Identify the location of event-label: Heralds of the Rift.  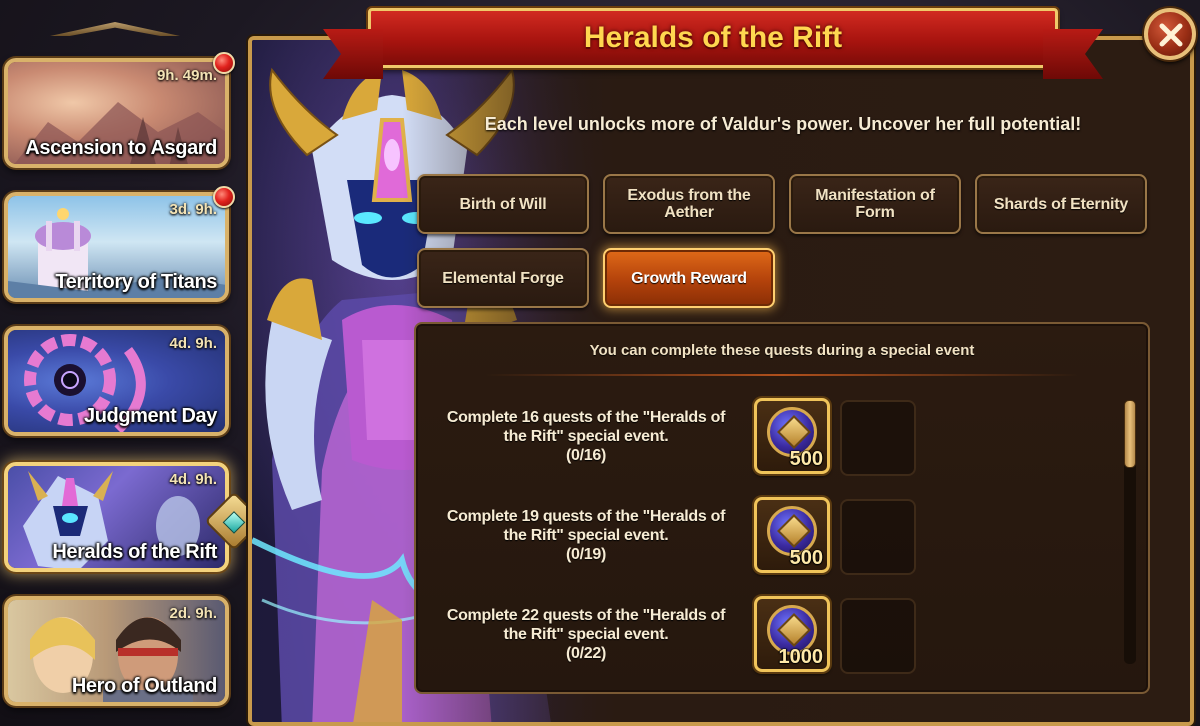
(134, 552).